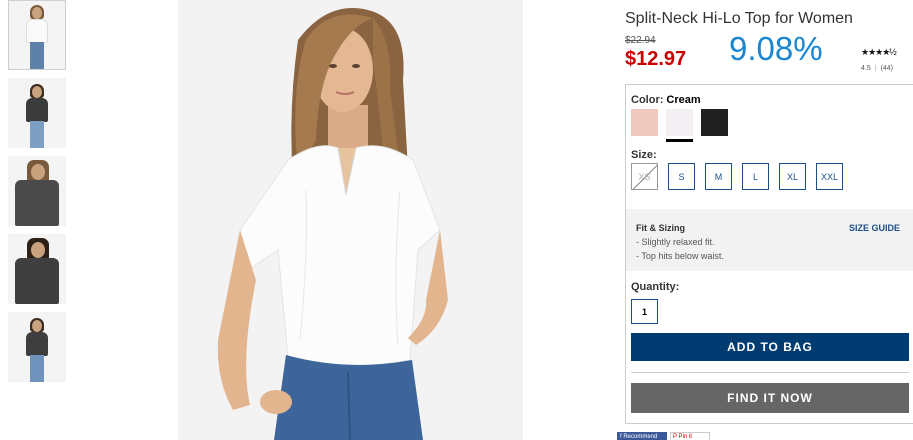 The width and height of the screenshot is (913, 440). Describe the element at coordinates (739, 18) in the screenshot. I see `product-title: Split-Neck Hi-Lo Top for Women` at that location.